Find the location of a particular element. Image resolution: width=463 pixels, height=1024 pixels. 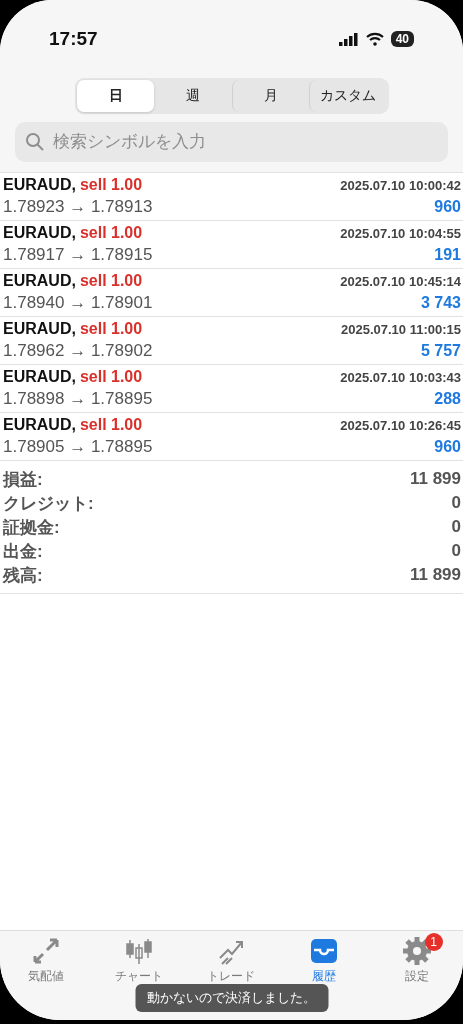

period-tab: カスタム is located at coordinates (348, 96).